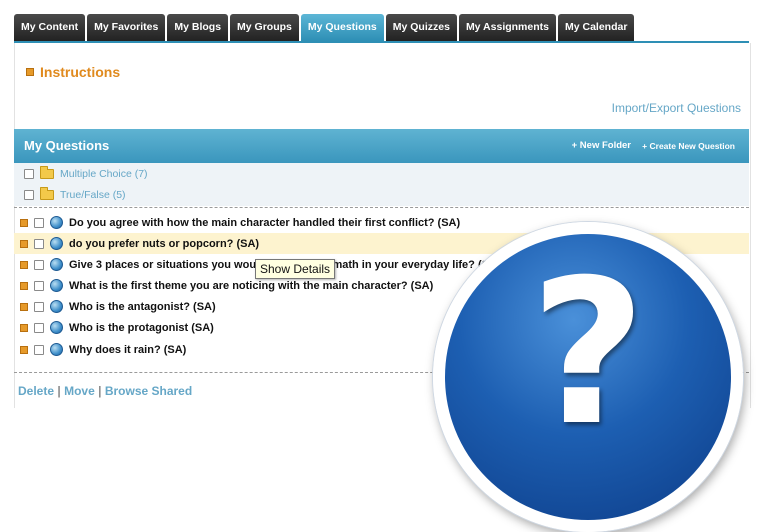 The image size is (761, 532). I want to click on folder-item: Multiple Choice (7), so click(86, 174).